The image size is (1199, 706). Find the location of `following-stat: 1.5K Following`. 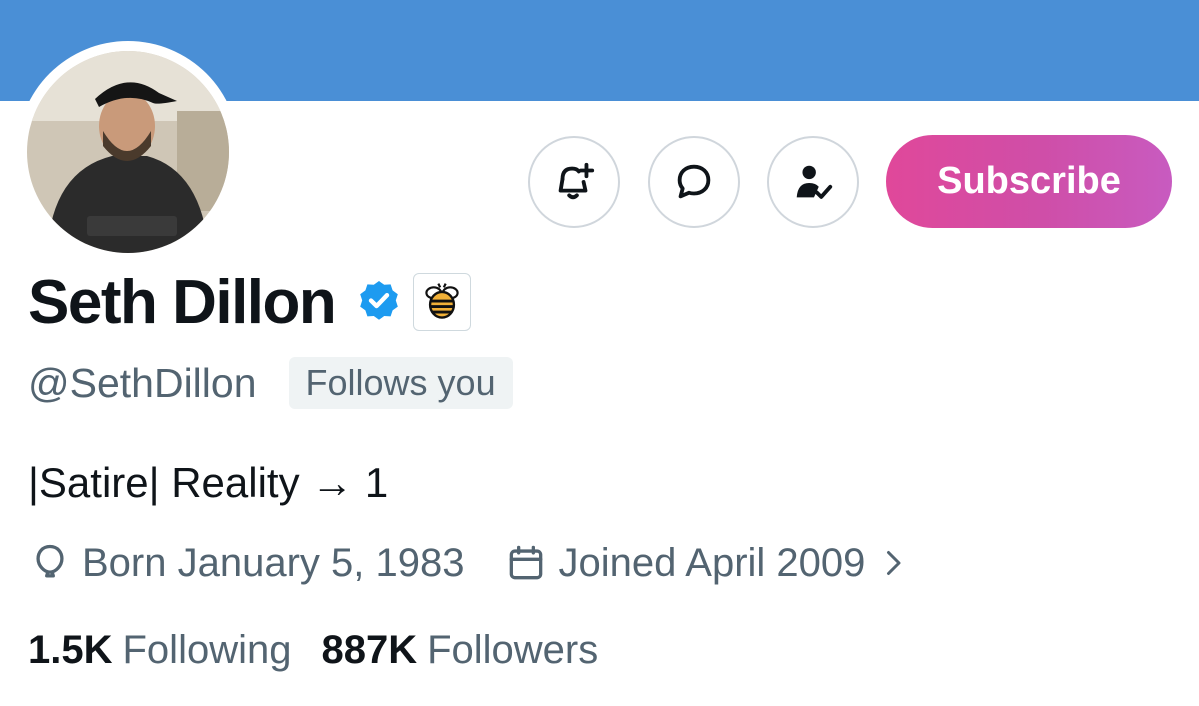

following-stat: 1.5K Following is located at coordinates (159, 650).